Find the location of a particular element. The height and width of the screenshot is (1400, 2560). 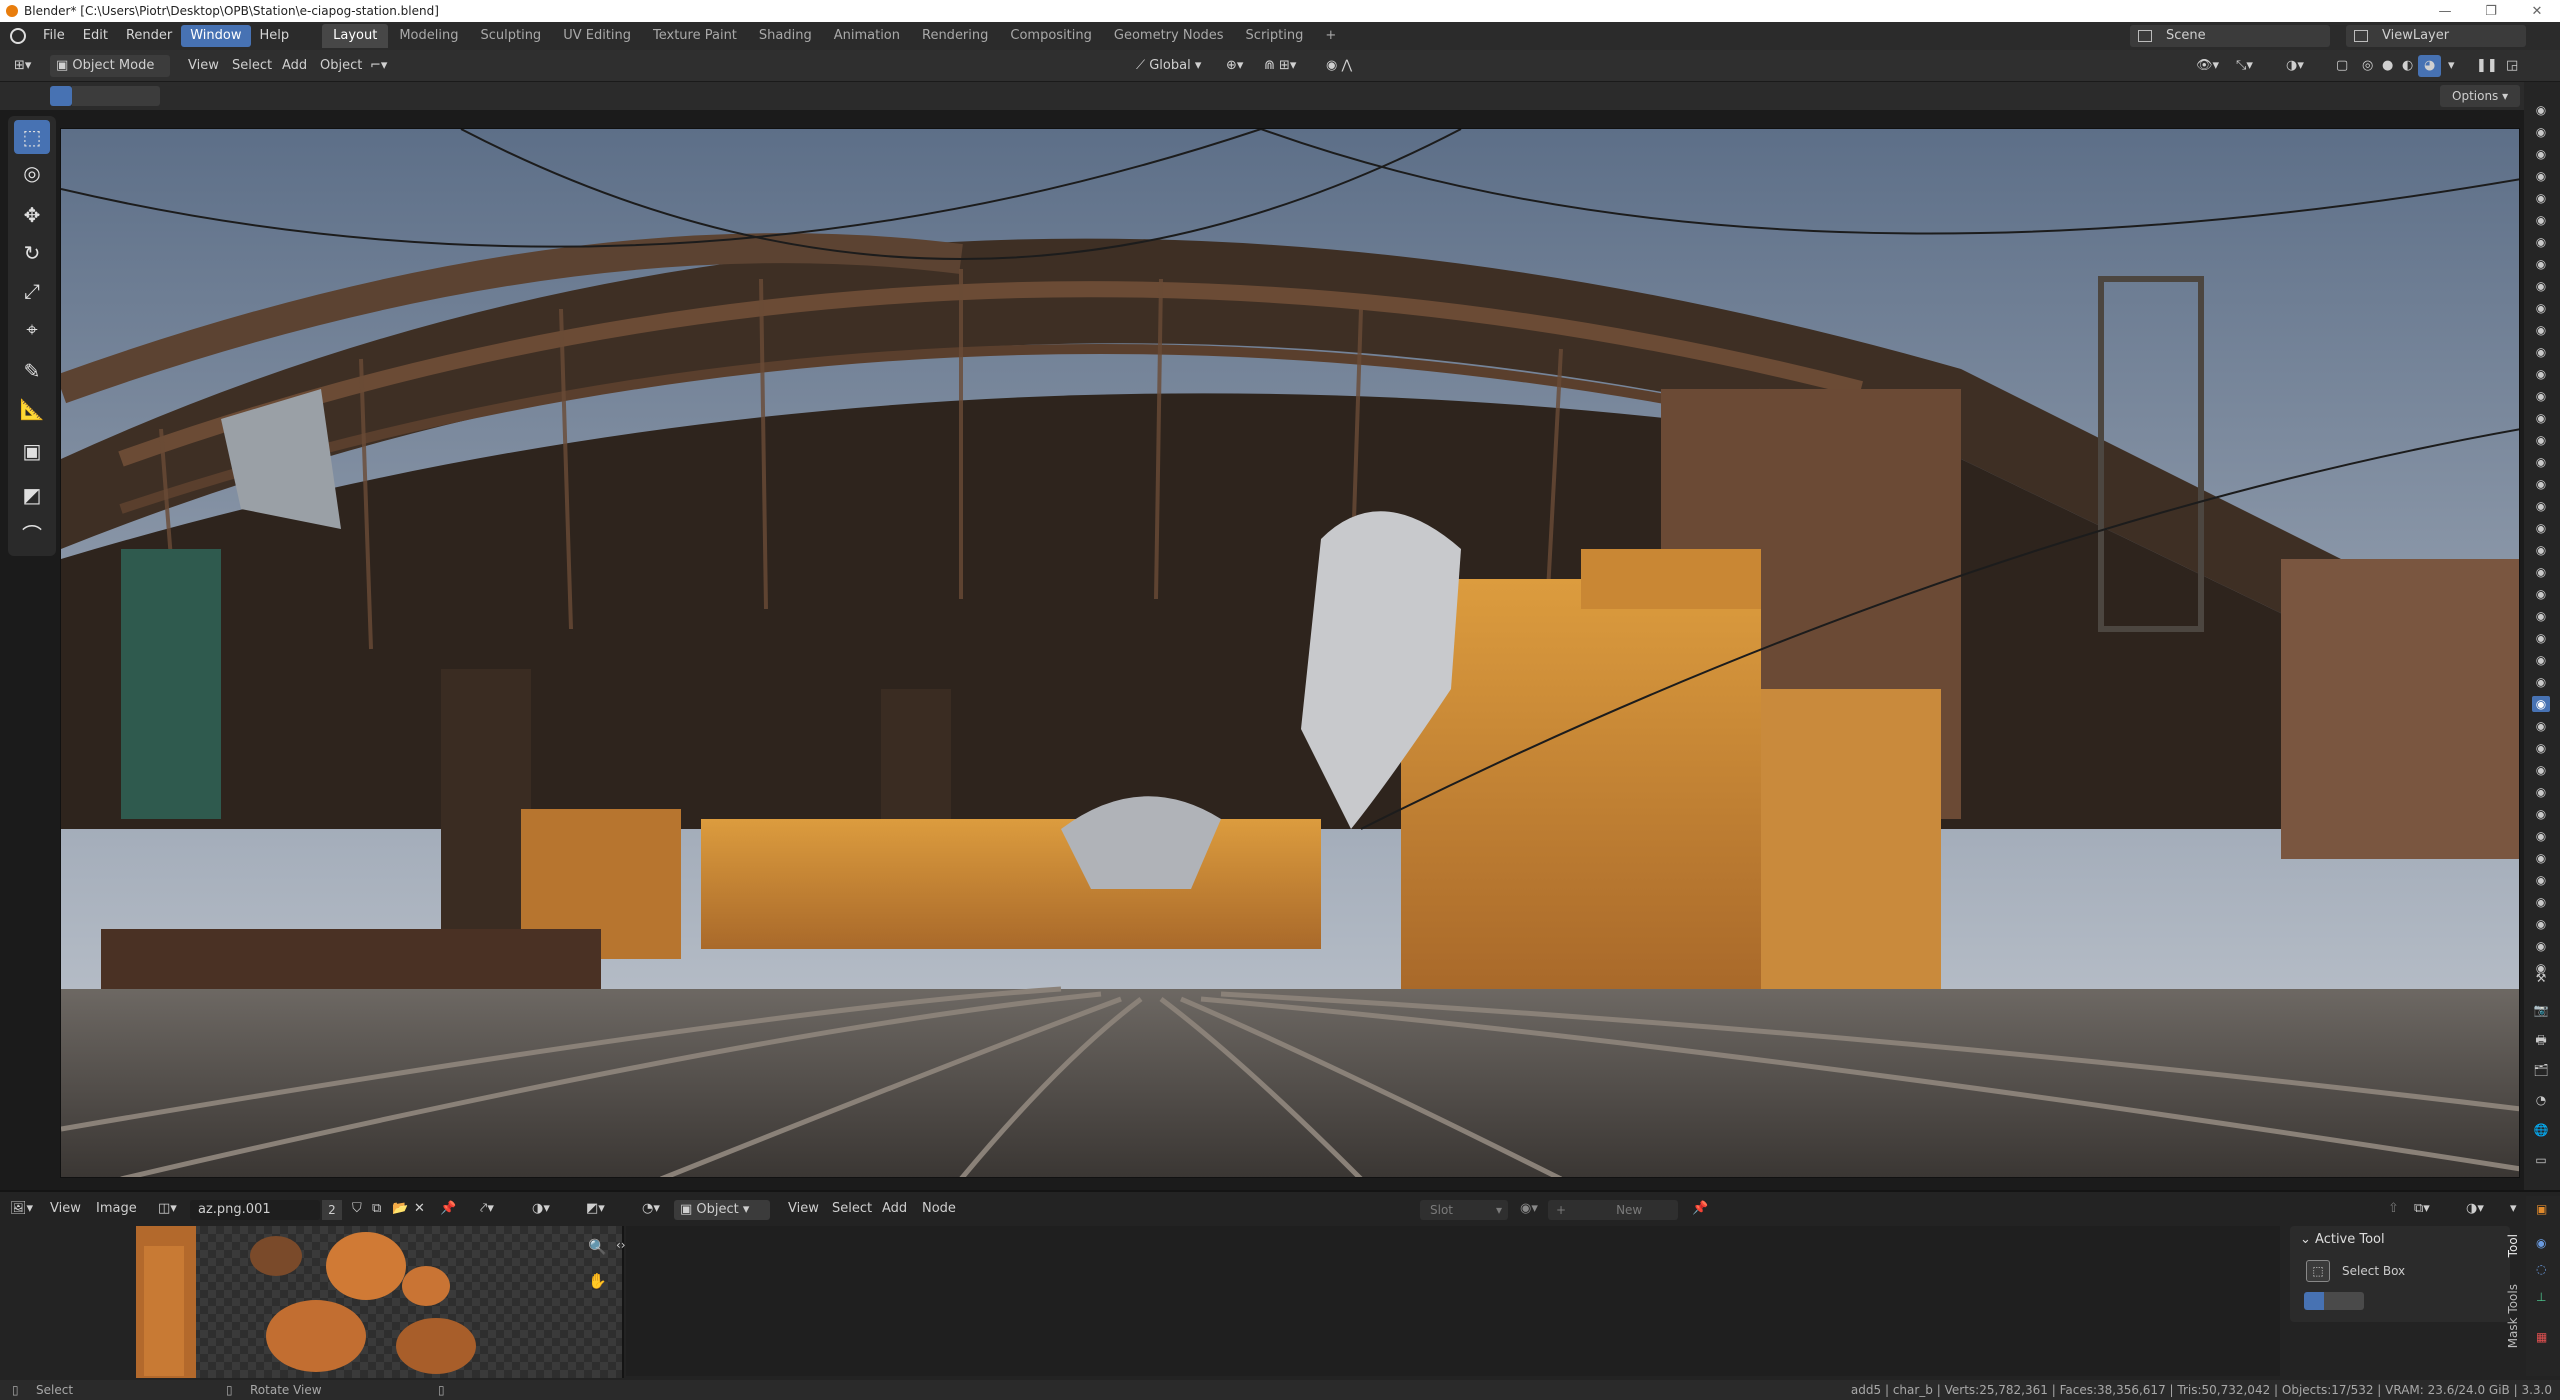

new-image-icon: ⧉ is located at coordinates (376, 1209).